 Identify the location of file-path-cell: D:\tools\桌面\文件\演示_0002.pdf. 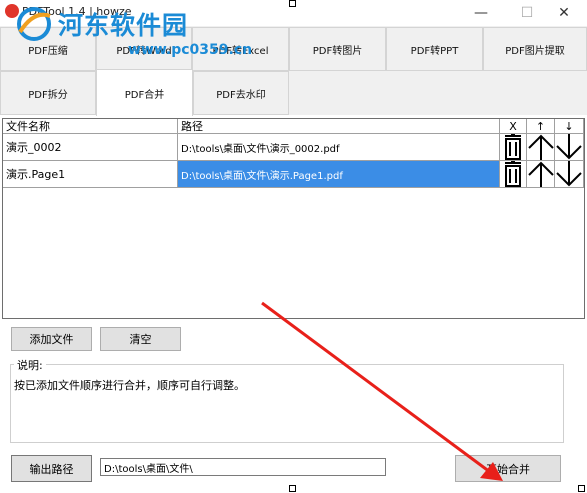
(339, 147).